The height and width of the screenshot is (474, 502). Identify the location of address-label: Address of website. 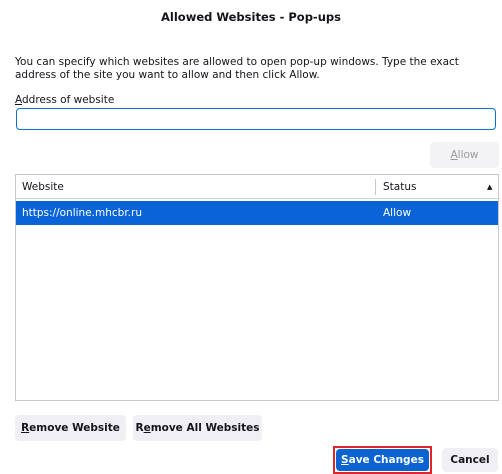
(64, 100).